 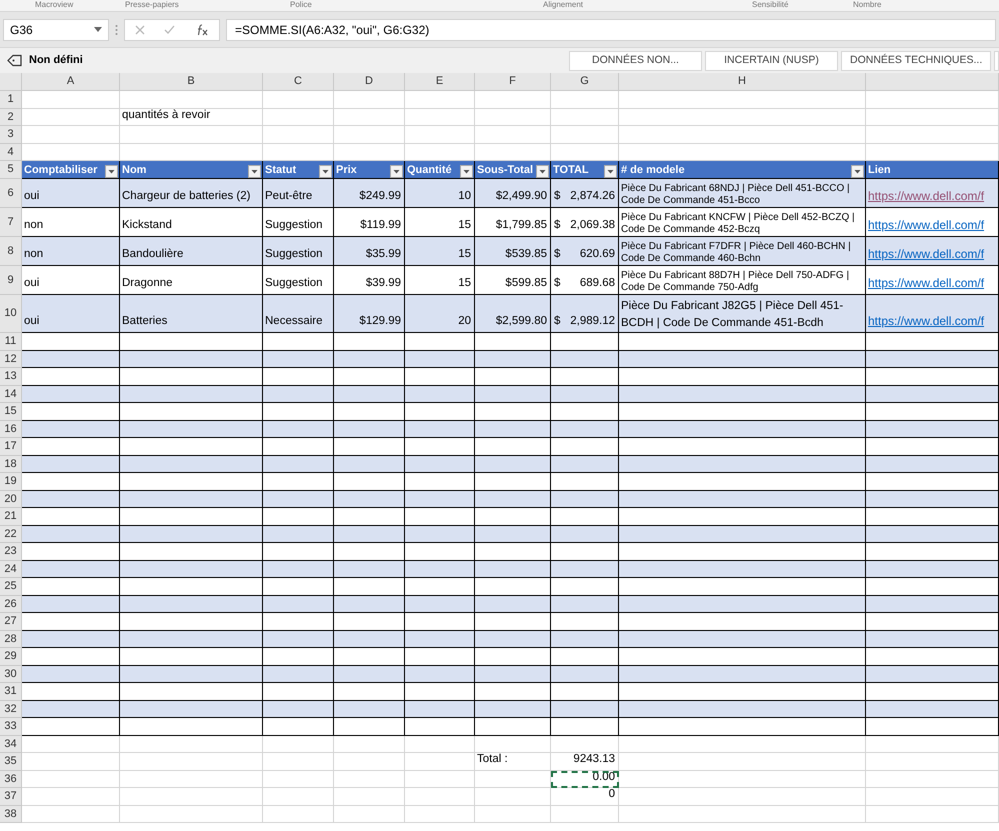 What do you see at coordinates (152, 4) in the screenshot?
I see `ribbon-group-label: Presse-papiers` at bounding box center [152, 4].